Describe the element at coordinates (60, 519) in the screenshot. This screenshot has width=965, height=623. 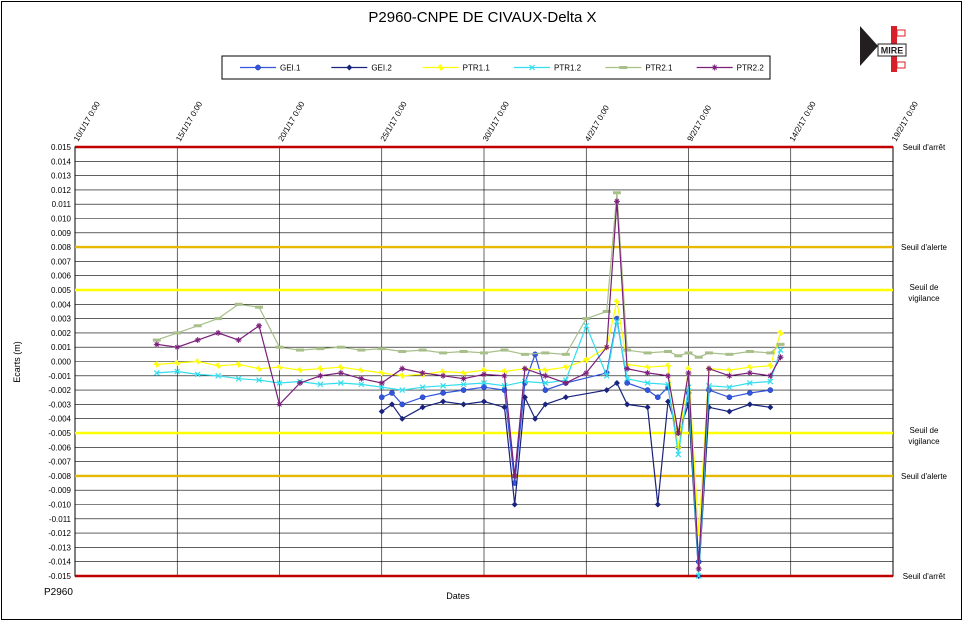
I see `y-tick-label: -0.011` at that location.